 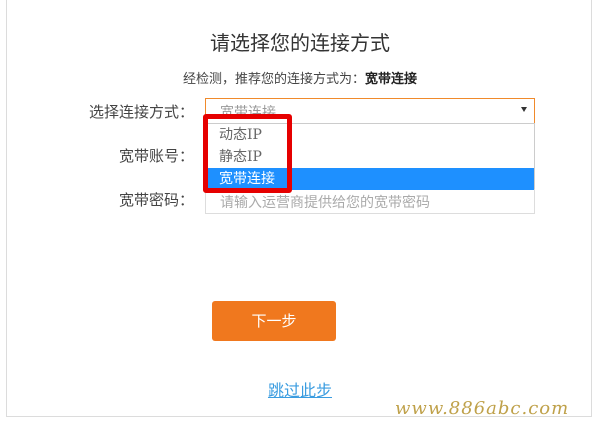 What do you see at coordinates (391, 79) in the screenshot?
I see `detect-value: 宽带连接` at bounding box center [391, 79].